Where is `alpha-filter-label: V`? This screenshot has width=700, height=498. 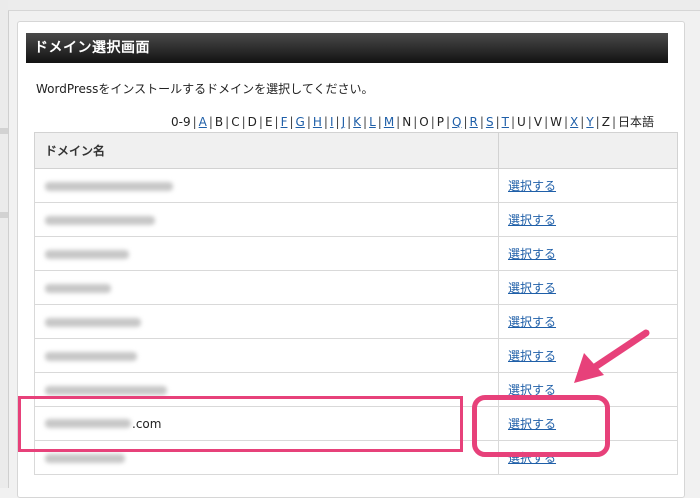 alpha-filter-label: V is located at coordinates (538, 122).